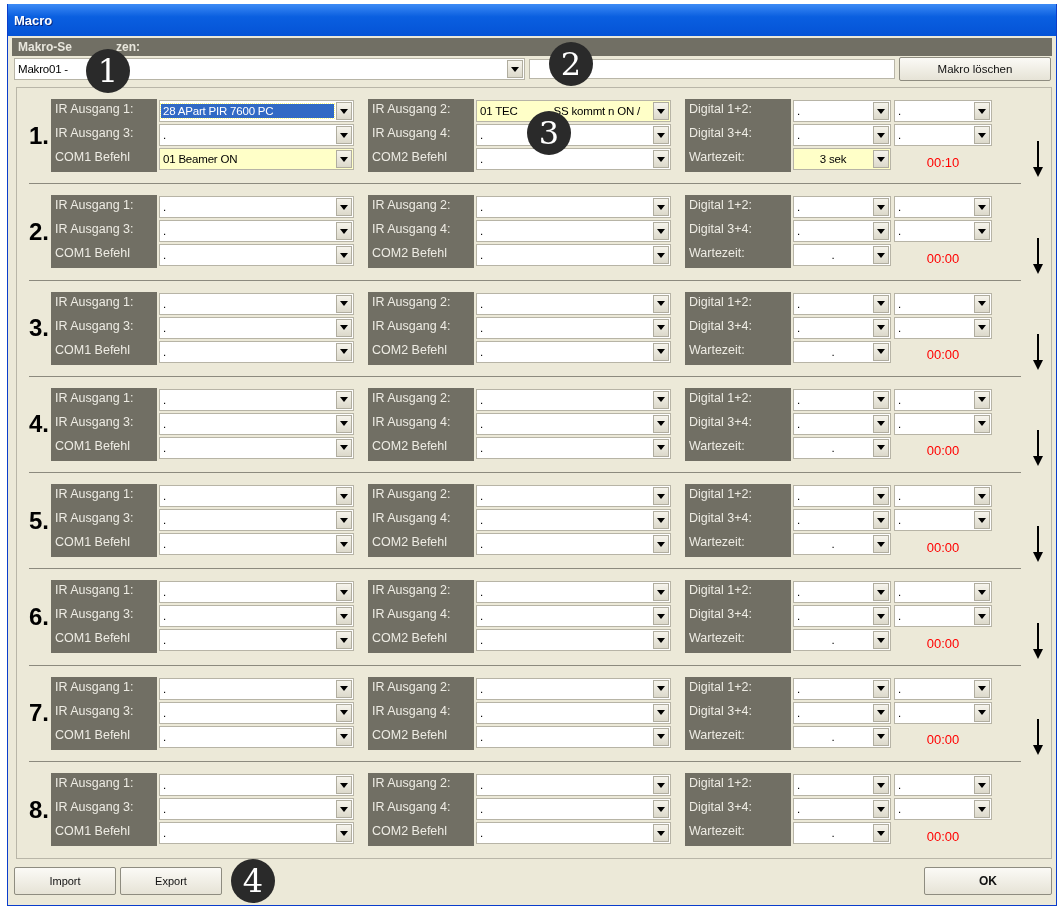 The height and width of the screenshot is (910, 1057). I want to click on dropdown-field: 28 APart PIR 7600 PC, so click(256, 111).